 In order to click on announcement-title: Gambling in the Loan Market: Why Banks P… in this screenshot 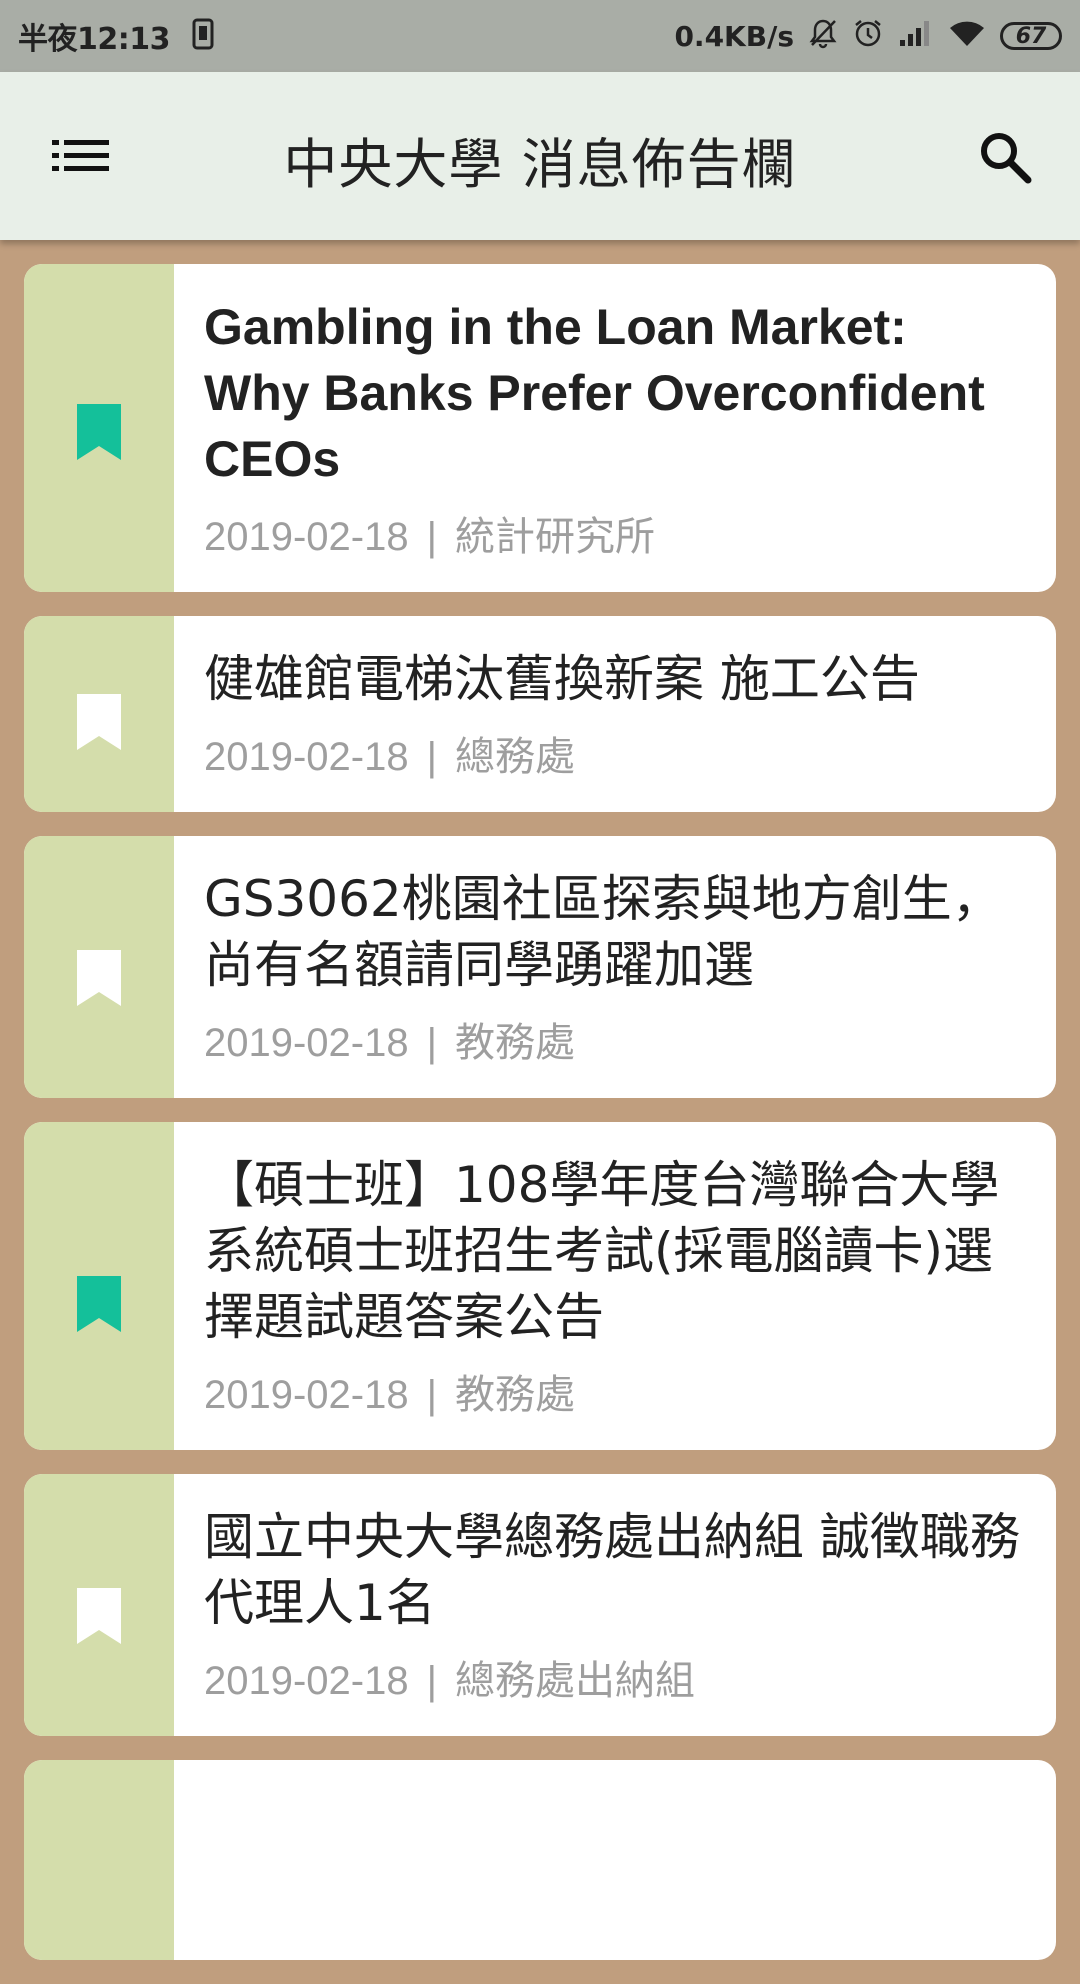, I will do `click(594, 393)`.